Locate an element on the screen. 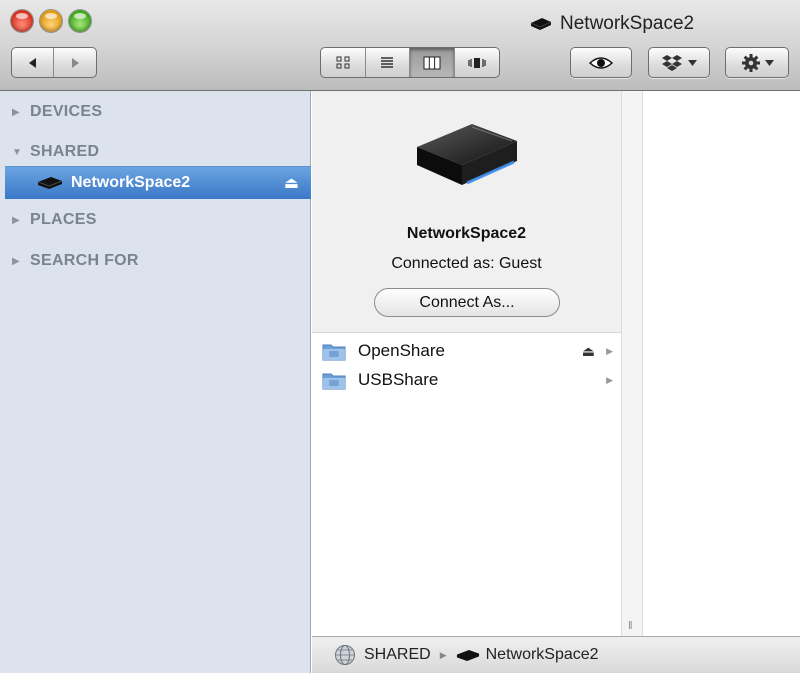 The height and width of the screenshot is (673, 800). icon-view-icon is located at coordinates (343, 62).